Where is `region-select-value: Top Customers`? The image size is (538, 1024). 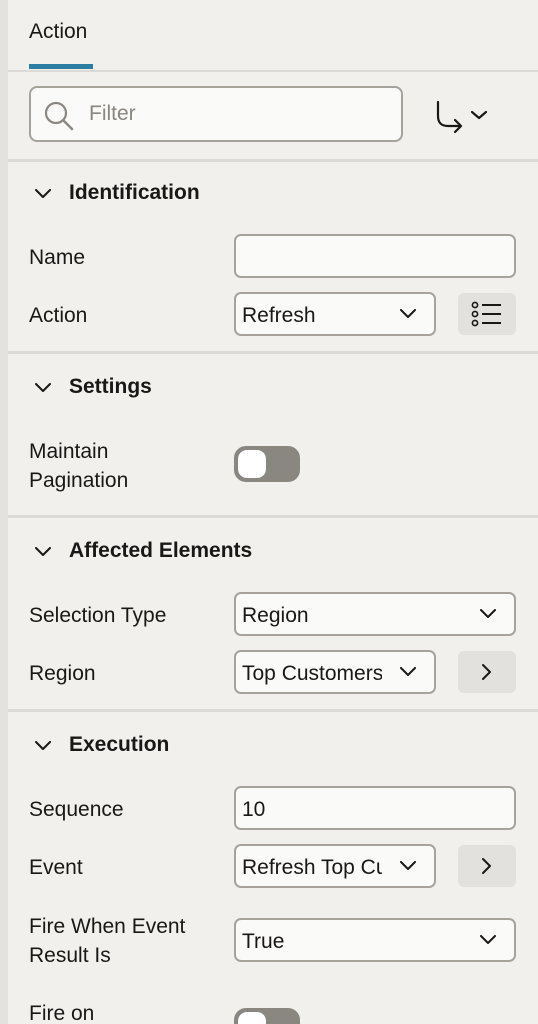
region-select-value: Top Customers is located at coordinates (312, 673).